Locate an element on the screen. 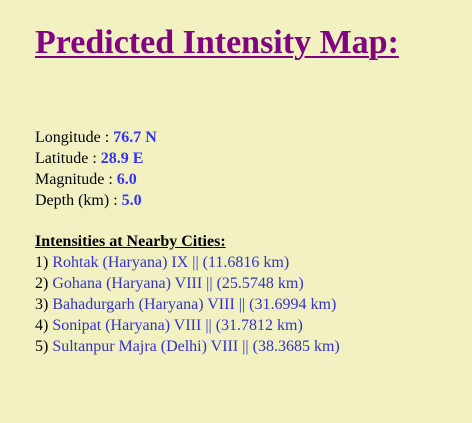  depth-value: 5.0 is located at coordinates (131, 200).